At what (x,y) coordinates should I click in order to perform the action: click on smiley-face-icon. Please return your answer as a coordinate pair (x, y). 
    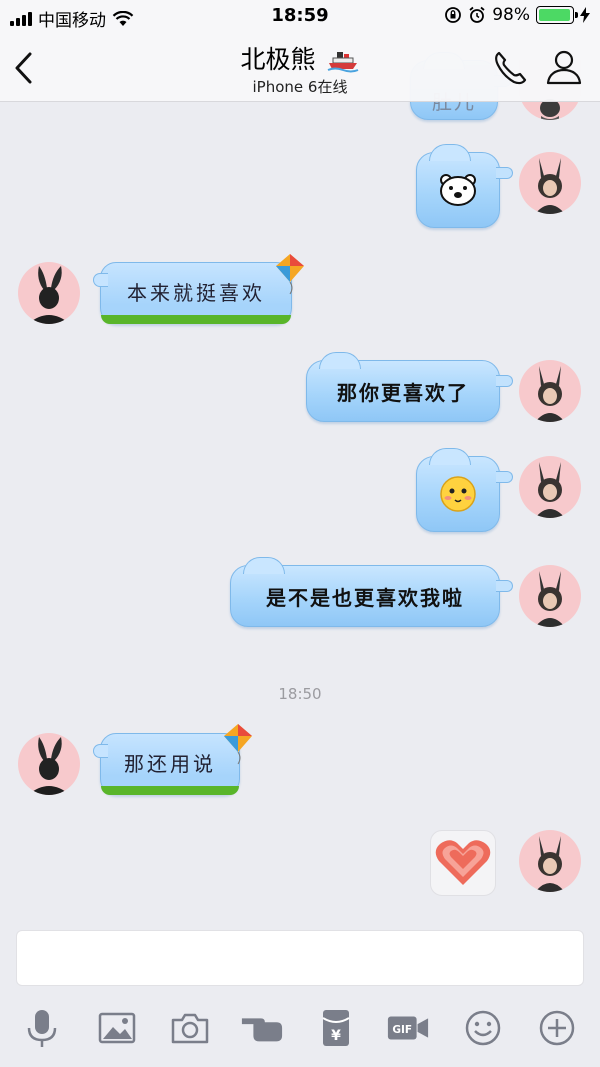
    Looking at the image, I should click on (483, 1028).